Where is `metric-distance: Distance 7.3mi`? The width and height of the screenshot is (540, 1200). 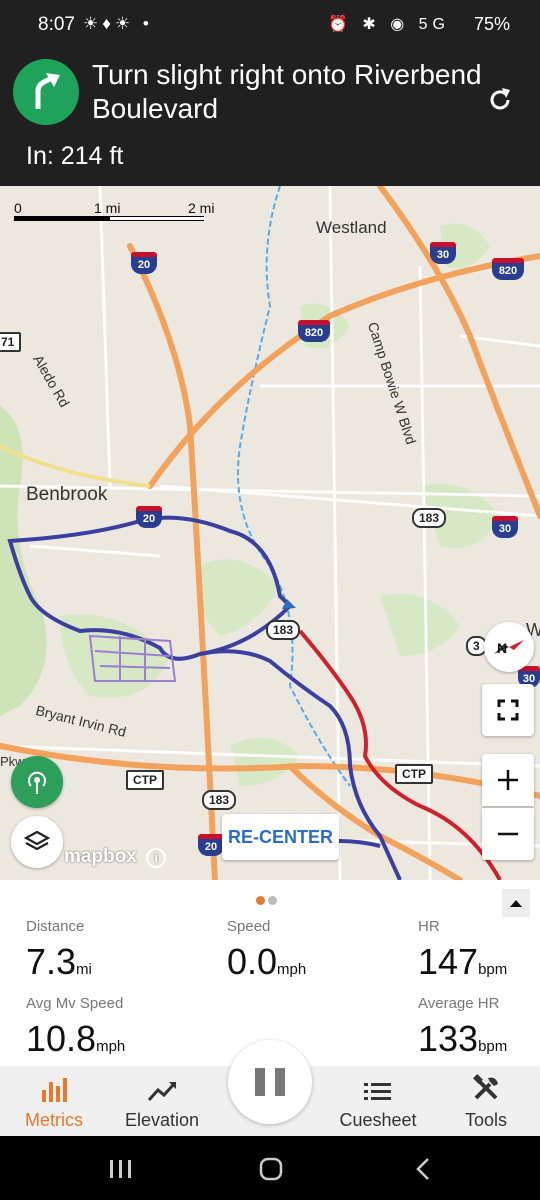
metric-distance: Distance 7.3mi is located at coordinates (59, 950).